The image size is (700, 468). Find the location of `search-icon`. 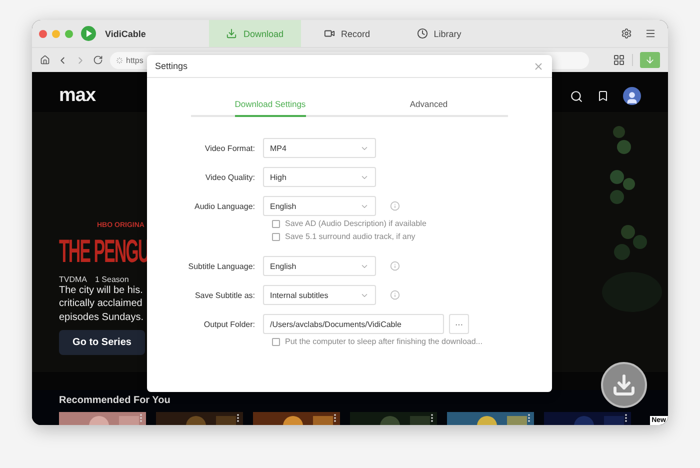

search-icon is located at coordinates (576, 96).